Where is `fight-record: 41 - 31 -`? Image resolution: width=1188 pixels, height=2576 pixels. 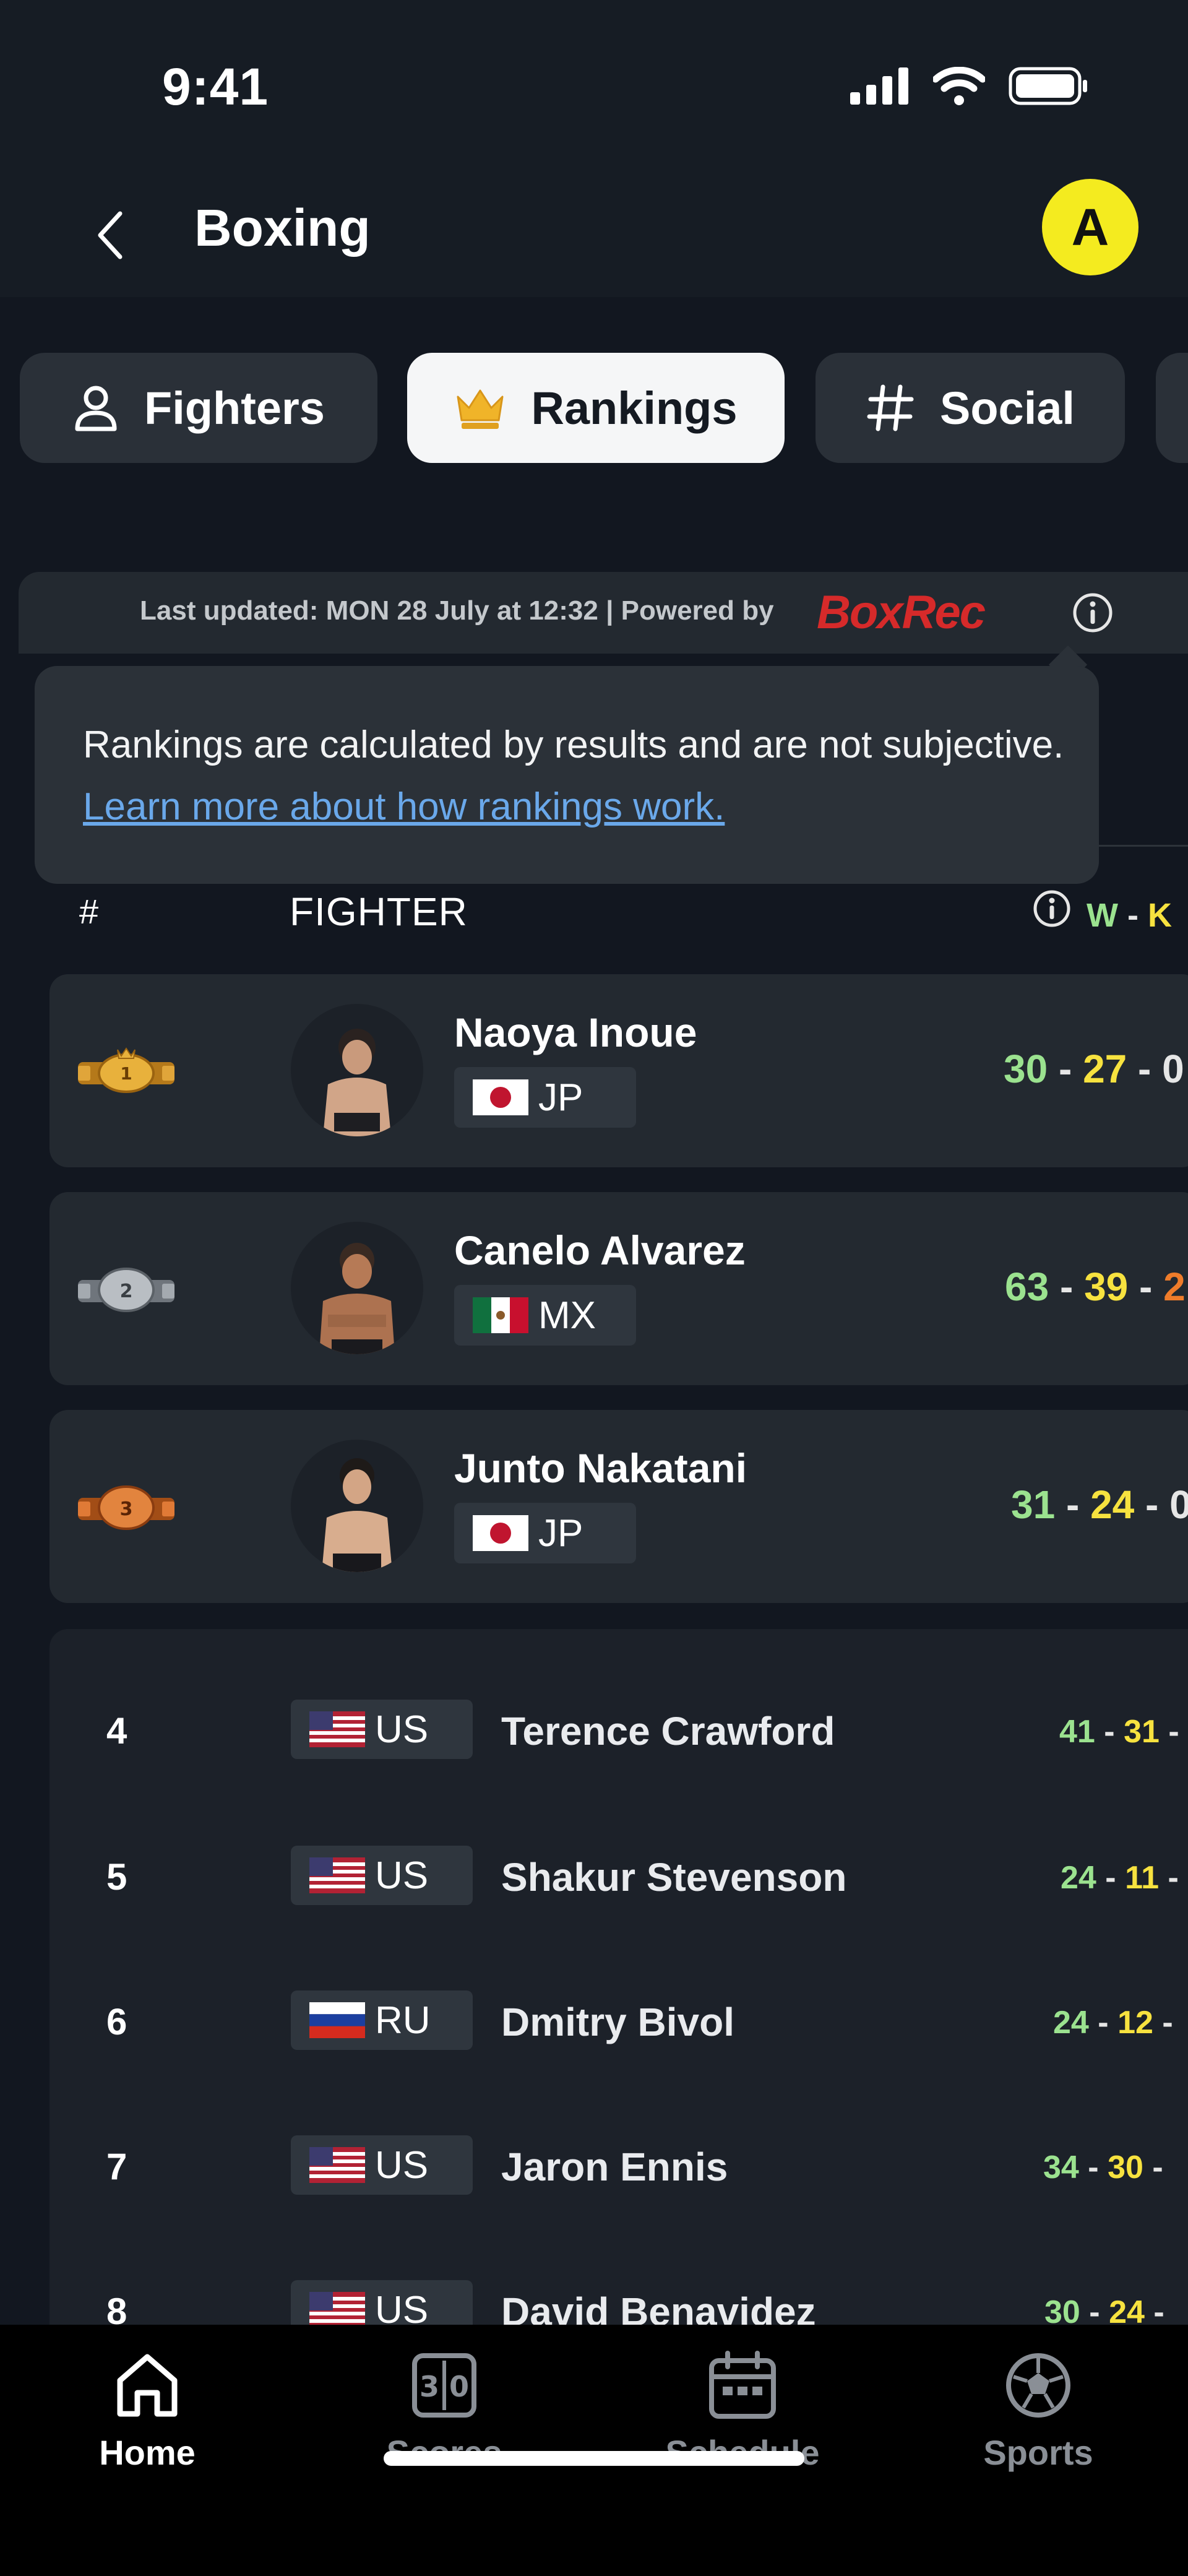 fight-record: 41 - 31 - is located at coordinates (1119, 1732).